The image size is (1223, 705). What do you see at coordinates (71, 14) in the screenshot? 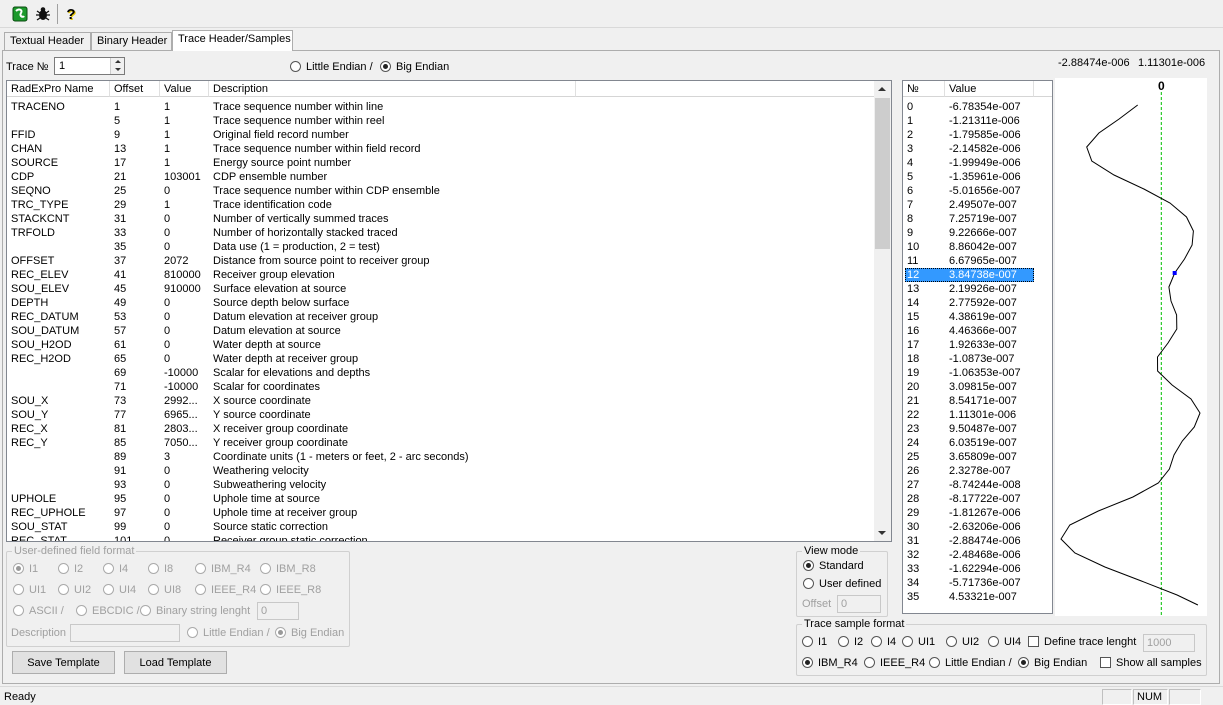
I see `help-icon: ?` at bounding box center [71, 14].